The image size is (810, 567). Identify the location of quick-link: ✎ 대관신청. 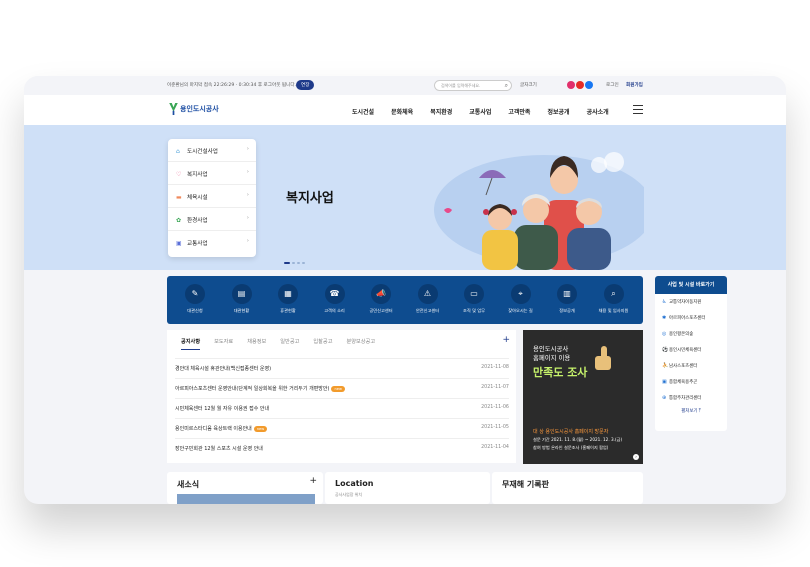
(195, 299).